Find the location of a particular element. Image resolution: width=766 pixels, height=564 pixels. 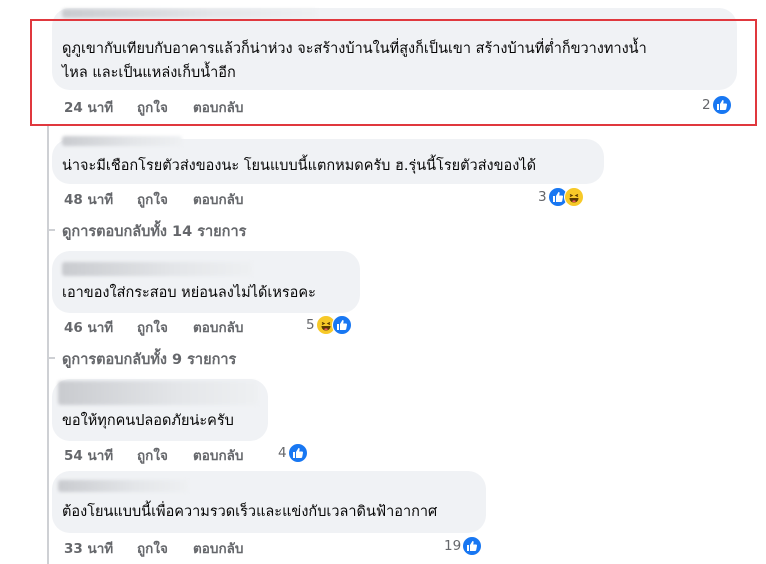

haha-icon is located at coordinates (573, 197).